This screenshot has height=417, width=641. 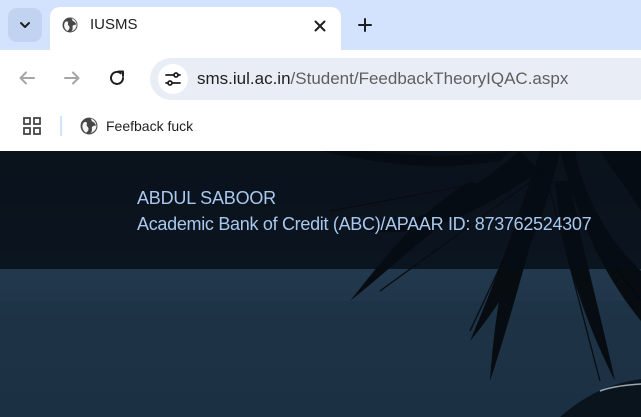 I want to click on tab-iusms: IUSMS, so click(x=195, y=28).